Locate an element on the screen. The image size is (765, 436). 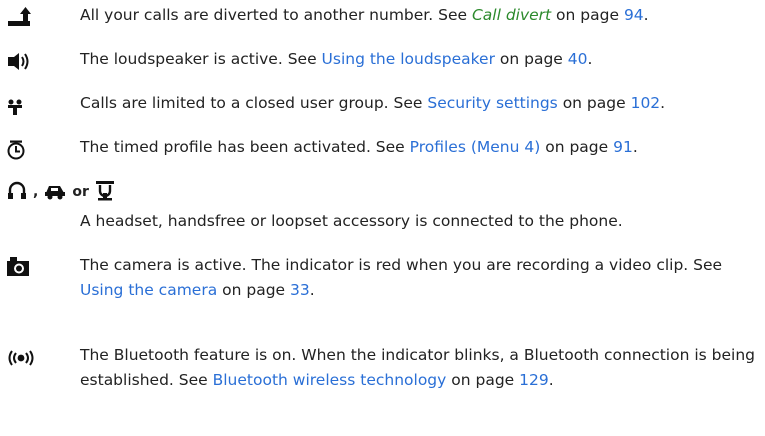
call-divert-link: Call divert is located at coordinates (511, 15).